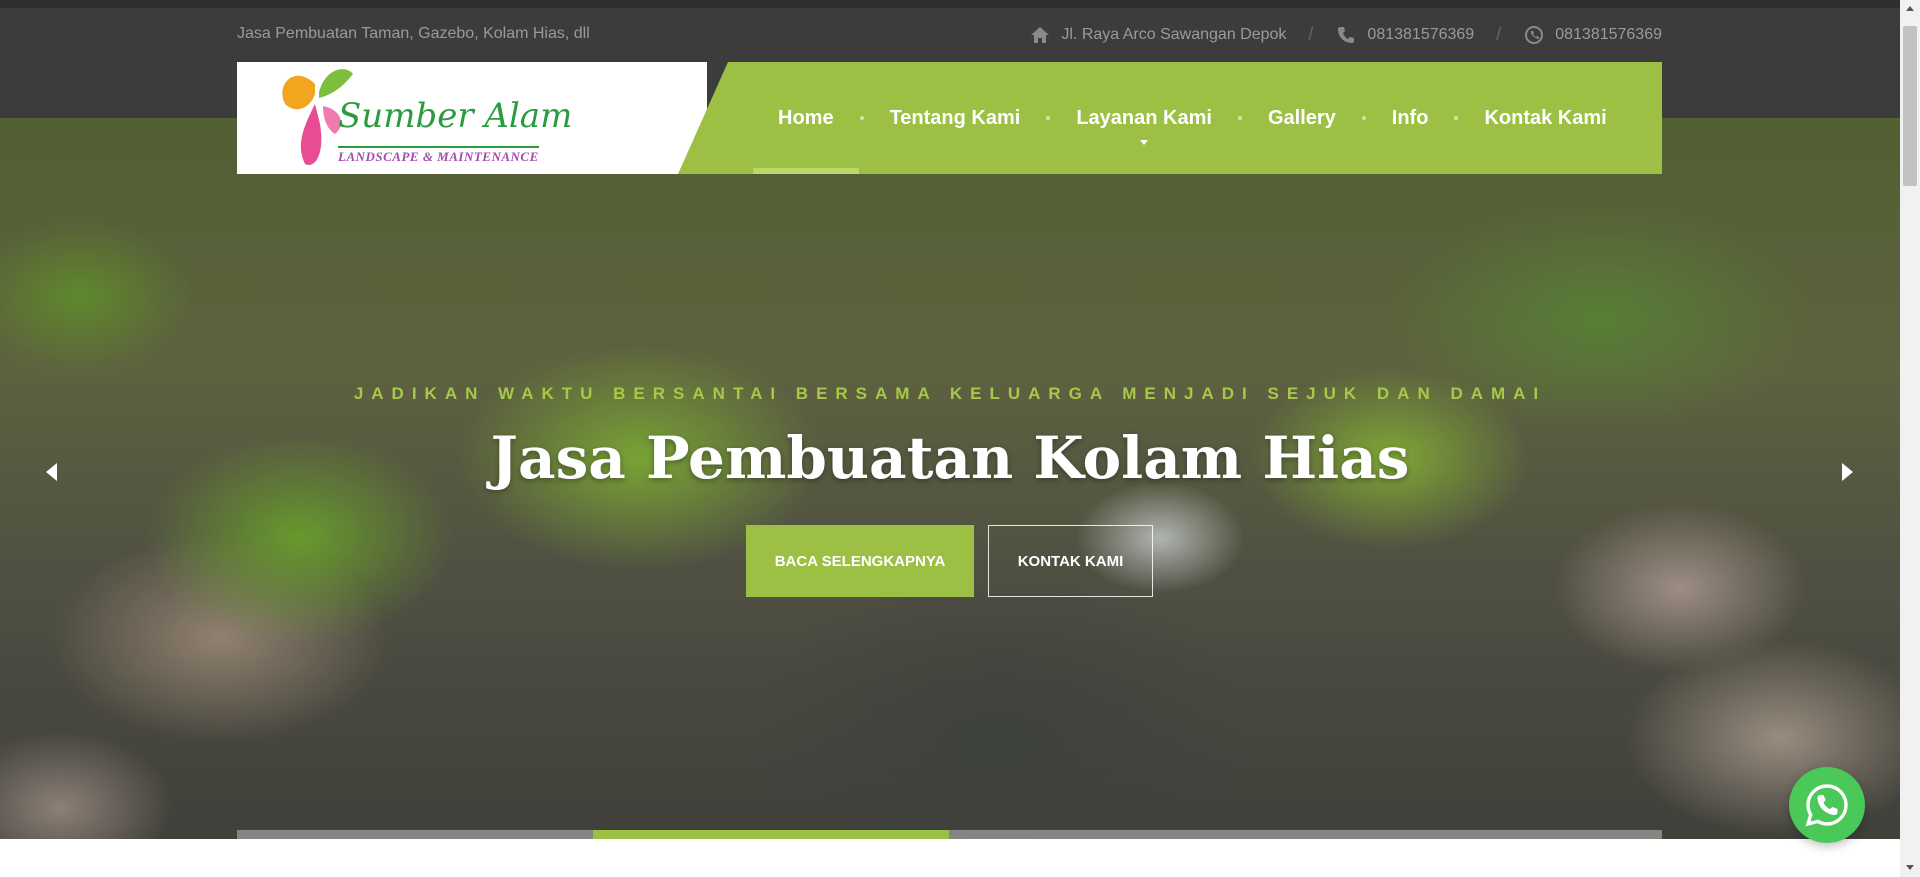 The width and height of the screenshot is (1920, 877). Describe the element at coordinates (1910, 106) in the screenshot. I see `scroll-thumb` at that location.